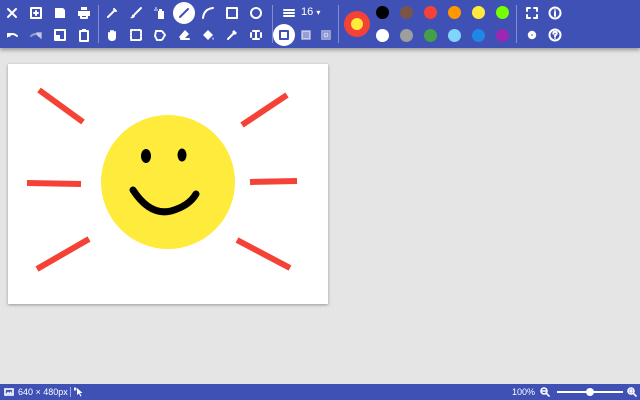 The image size is (640, 400). I want to click on brush-size-value: 16 ▾, so click(310, 12).